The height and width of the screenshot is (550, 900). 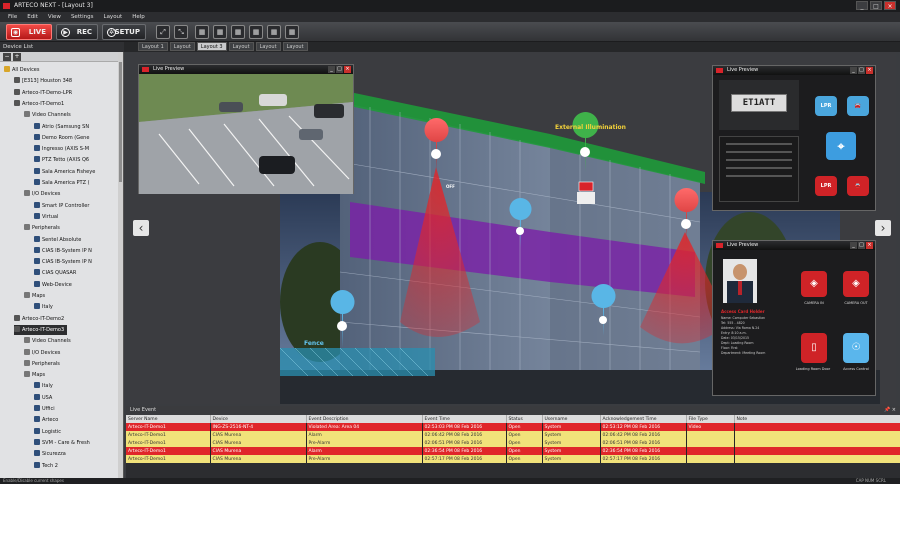 I want to click on exit-fullscreen-icon: ⤡, so click(x=181, y=32).